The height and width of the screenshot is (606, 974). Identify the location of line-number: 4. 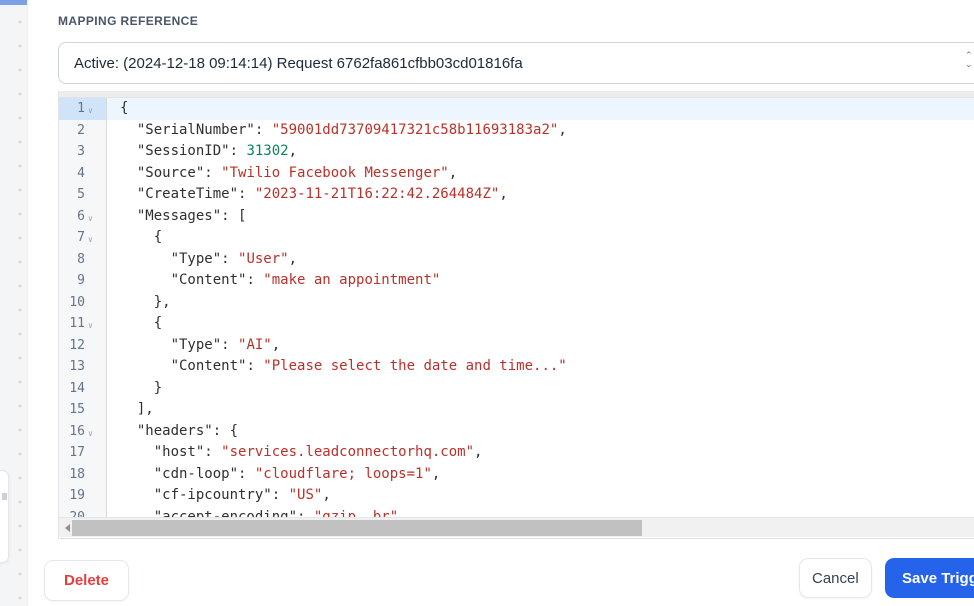
(81, 173).